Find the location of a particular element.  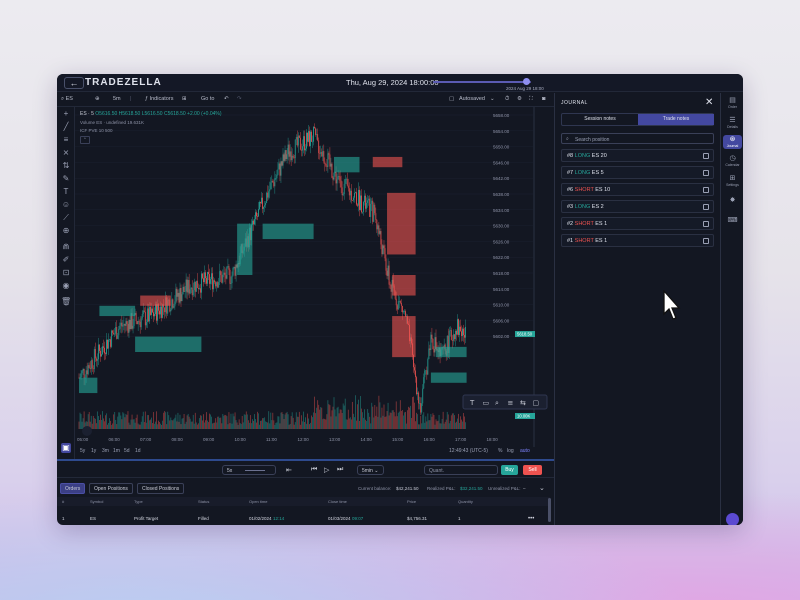

speed-slider is located at coordinates (255, 470).